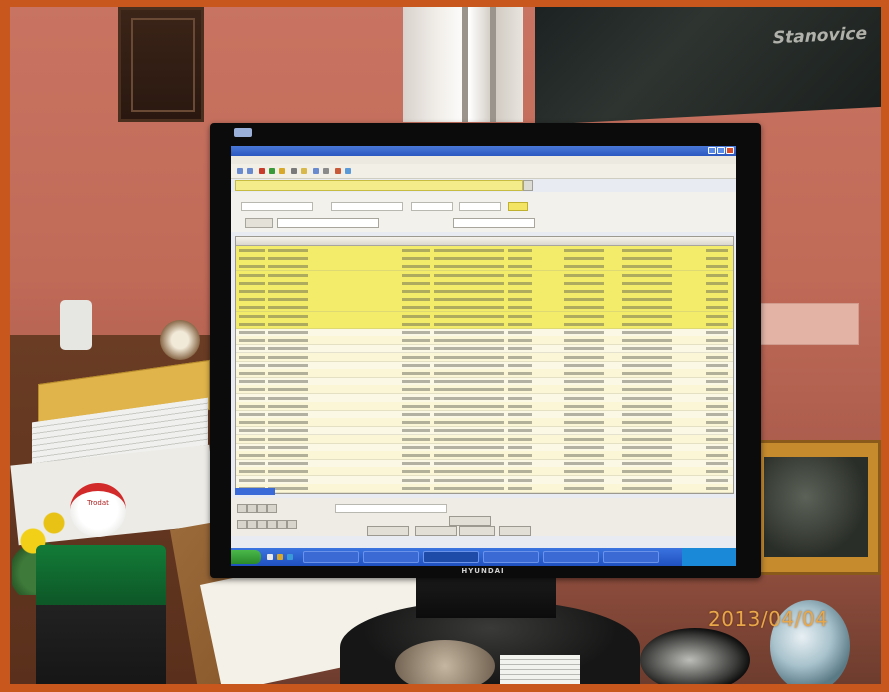  What do you see at coordinates (76, 325) in the screenshot?
I see `desk-cup` at bounding box center [76, 325].